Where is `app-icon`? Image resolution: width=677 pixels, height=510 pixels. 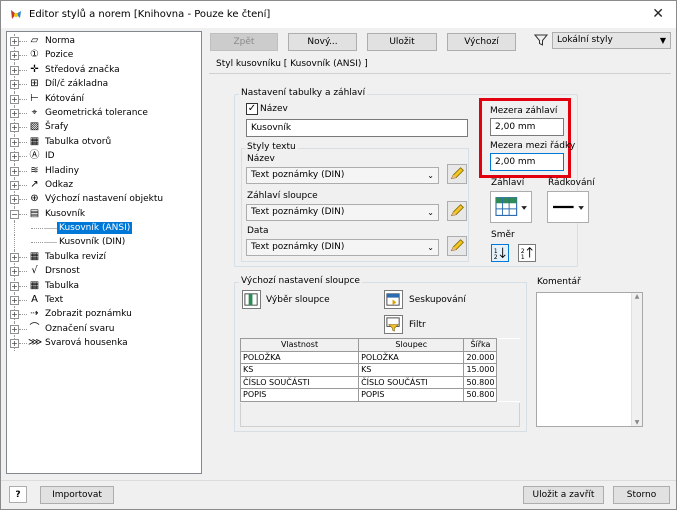 app-icon is located at coordinates (16, 14).